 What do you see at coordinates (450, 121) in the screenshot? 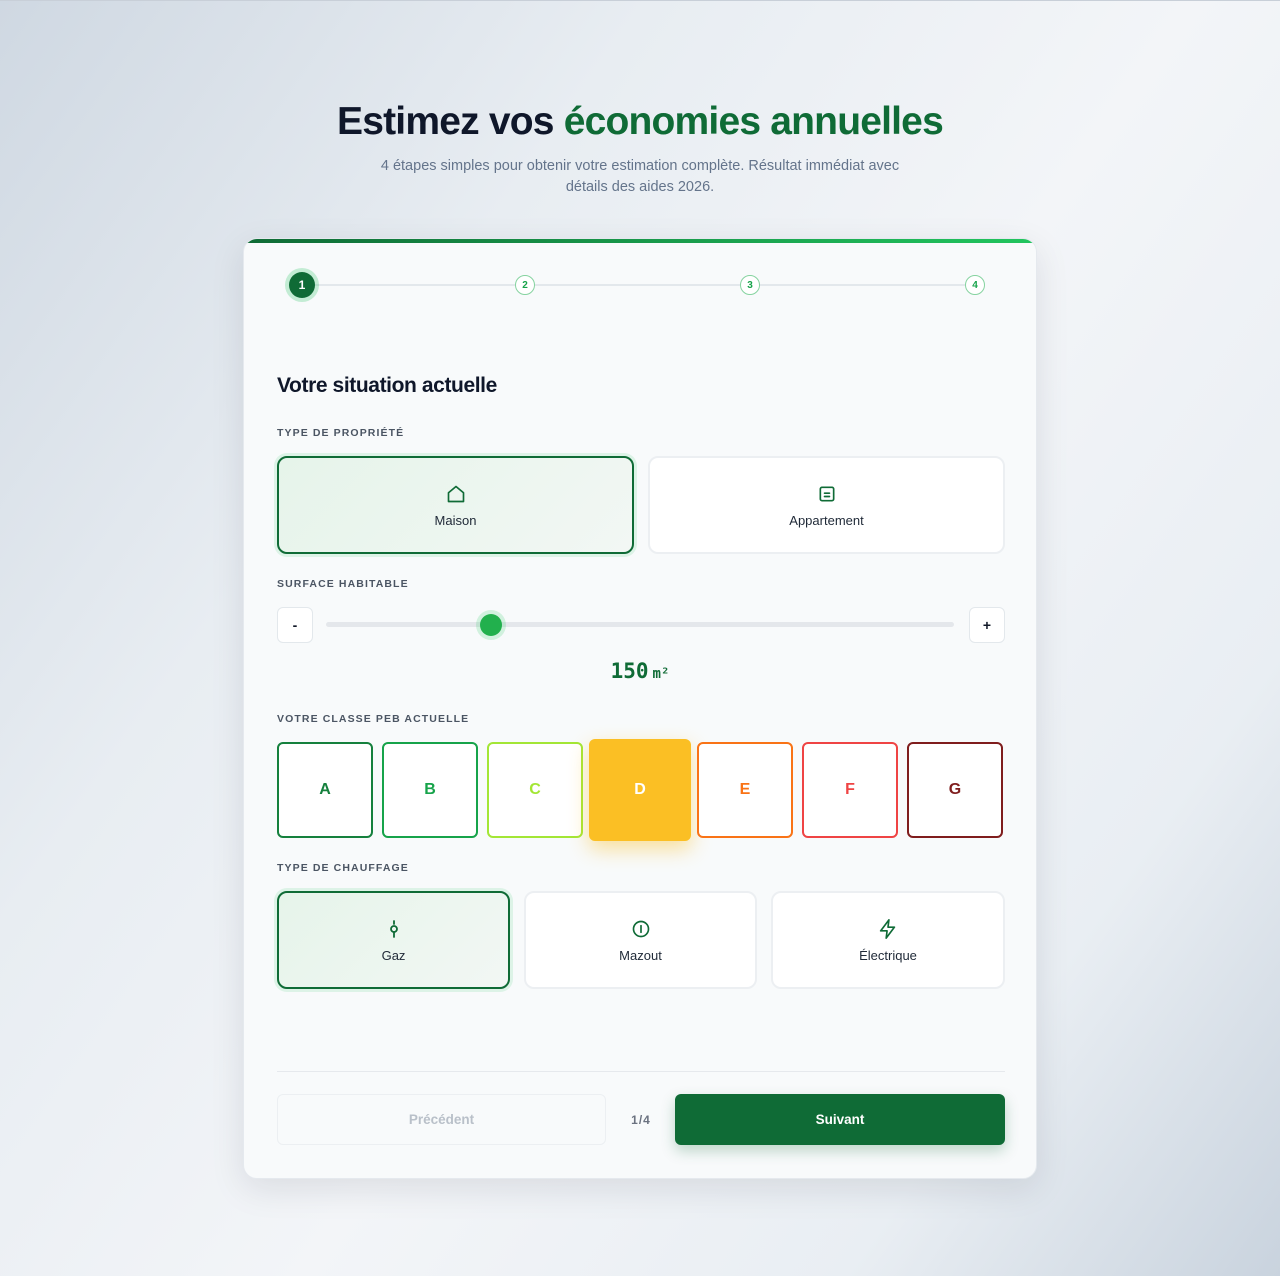
I see `title-part: Estimez vos` at bounding box center [450, 121].